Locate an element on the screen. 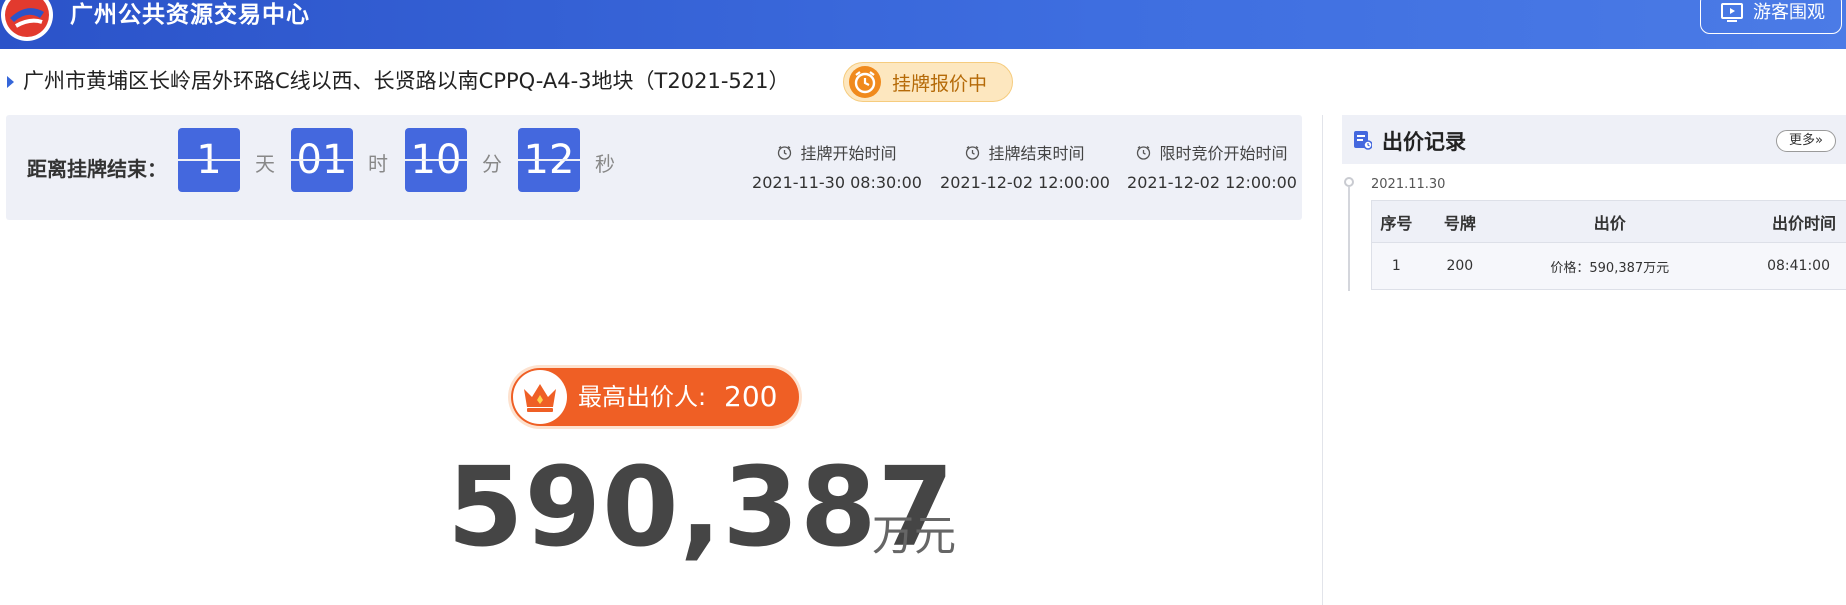 Image resolution: width=1846 pixels, height=605 pixels. listing-start-time: 挂牌开始时间 2021-11-30 08:30:00 is located at coordinates (837, 166).